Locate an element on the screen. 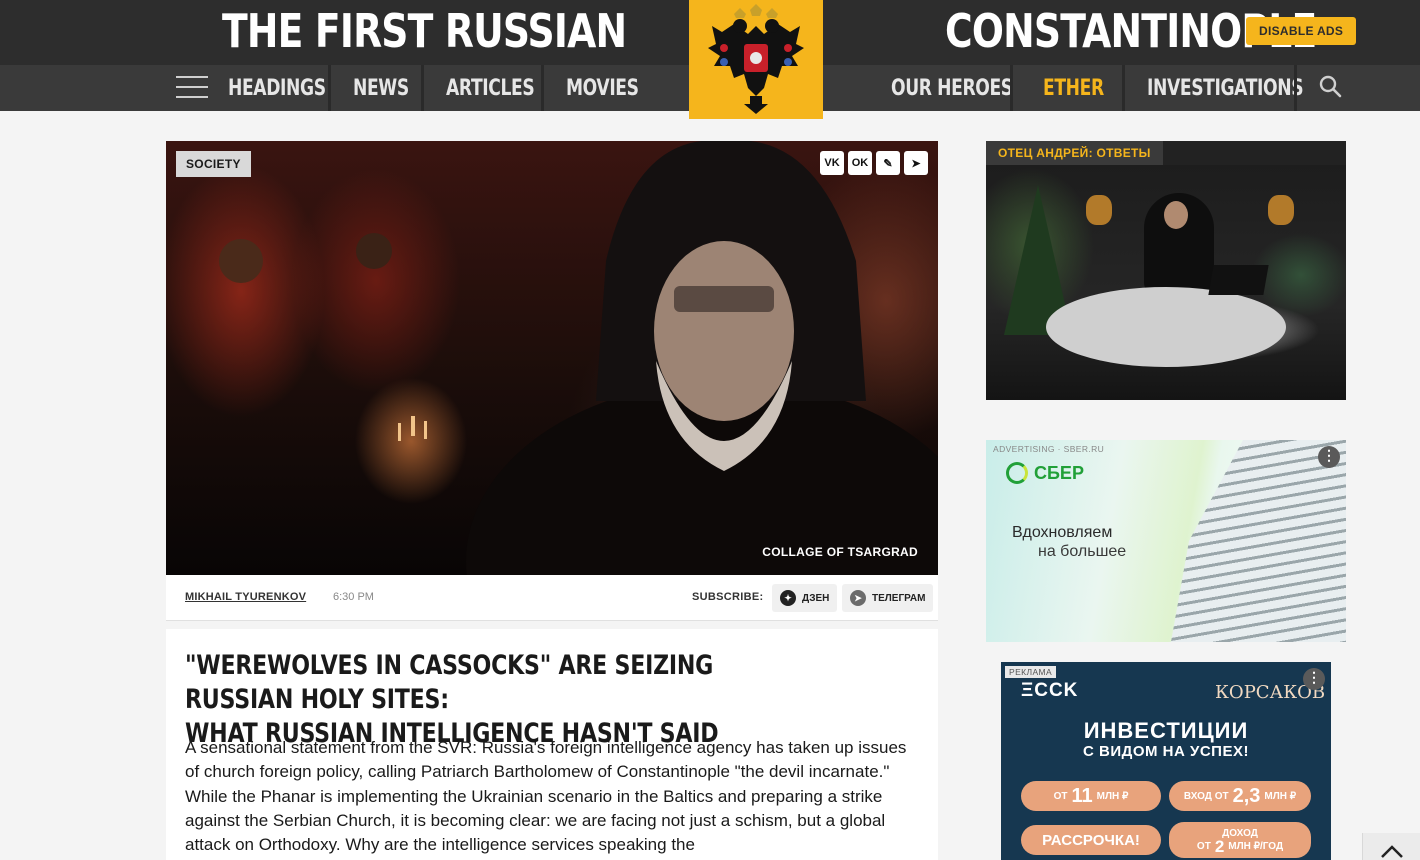 The width and height of the screenshot is (1420, 860). livejournal-share-button: ✎ is located at coordinates (888, 163).